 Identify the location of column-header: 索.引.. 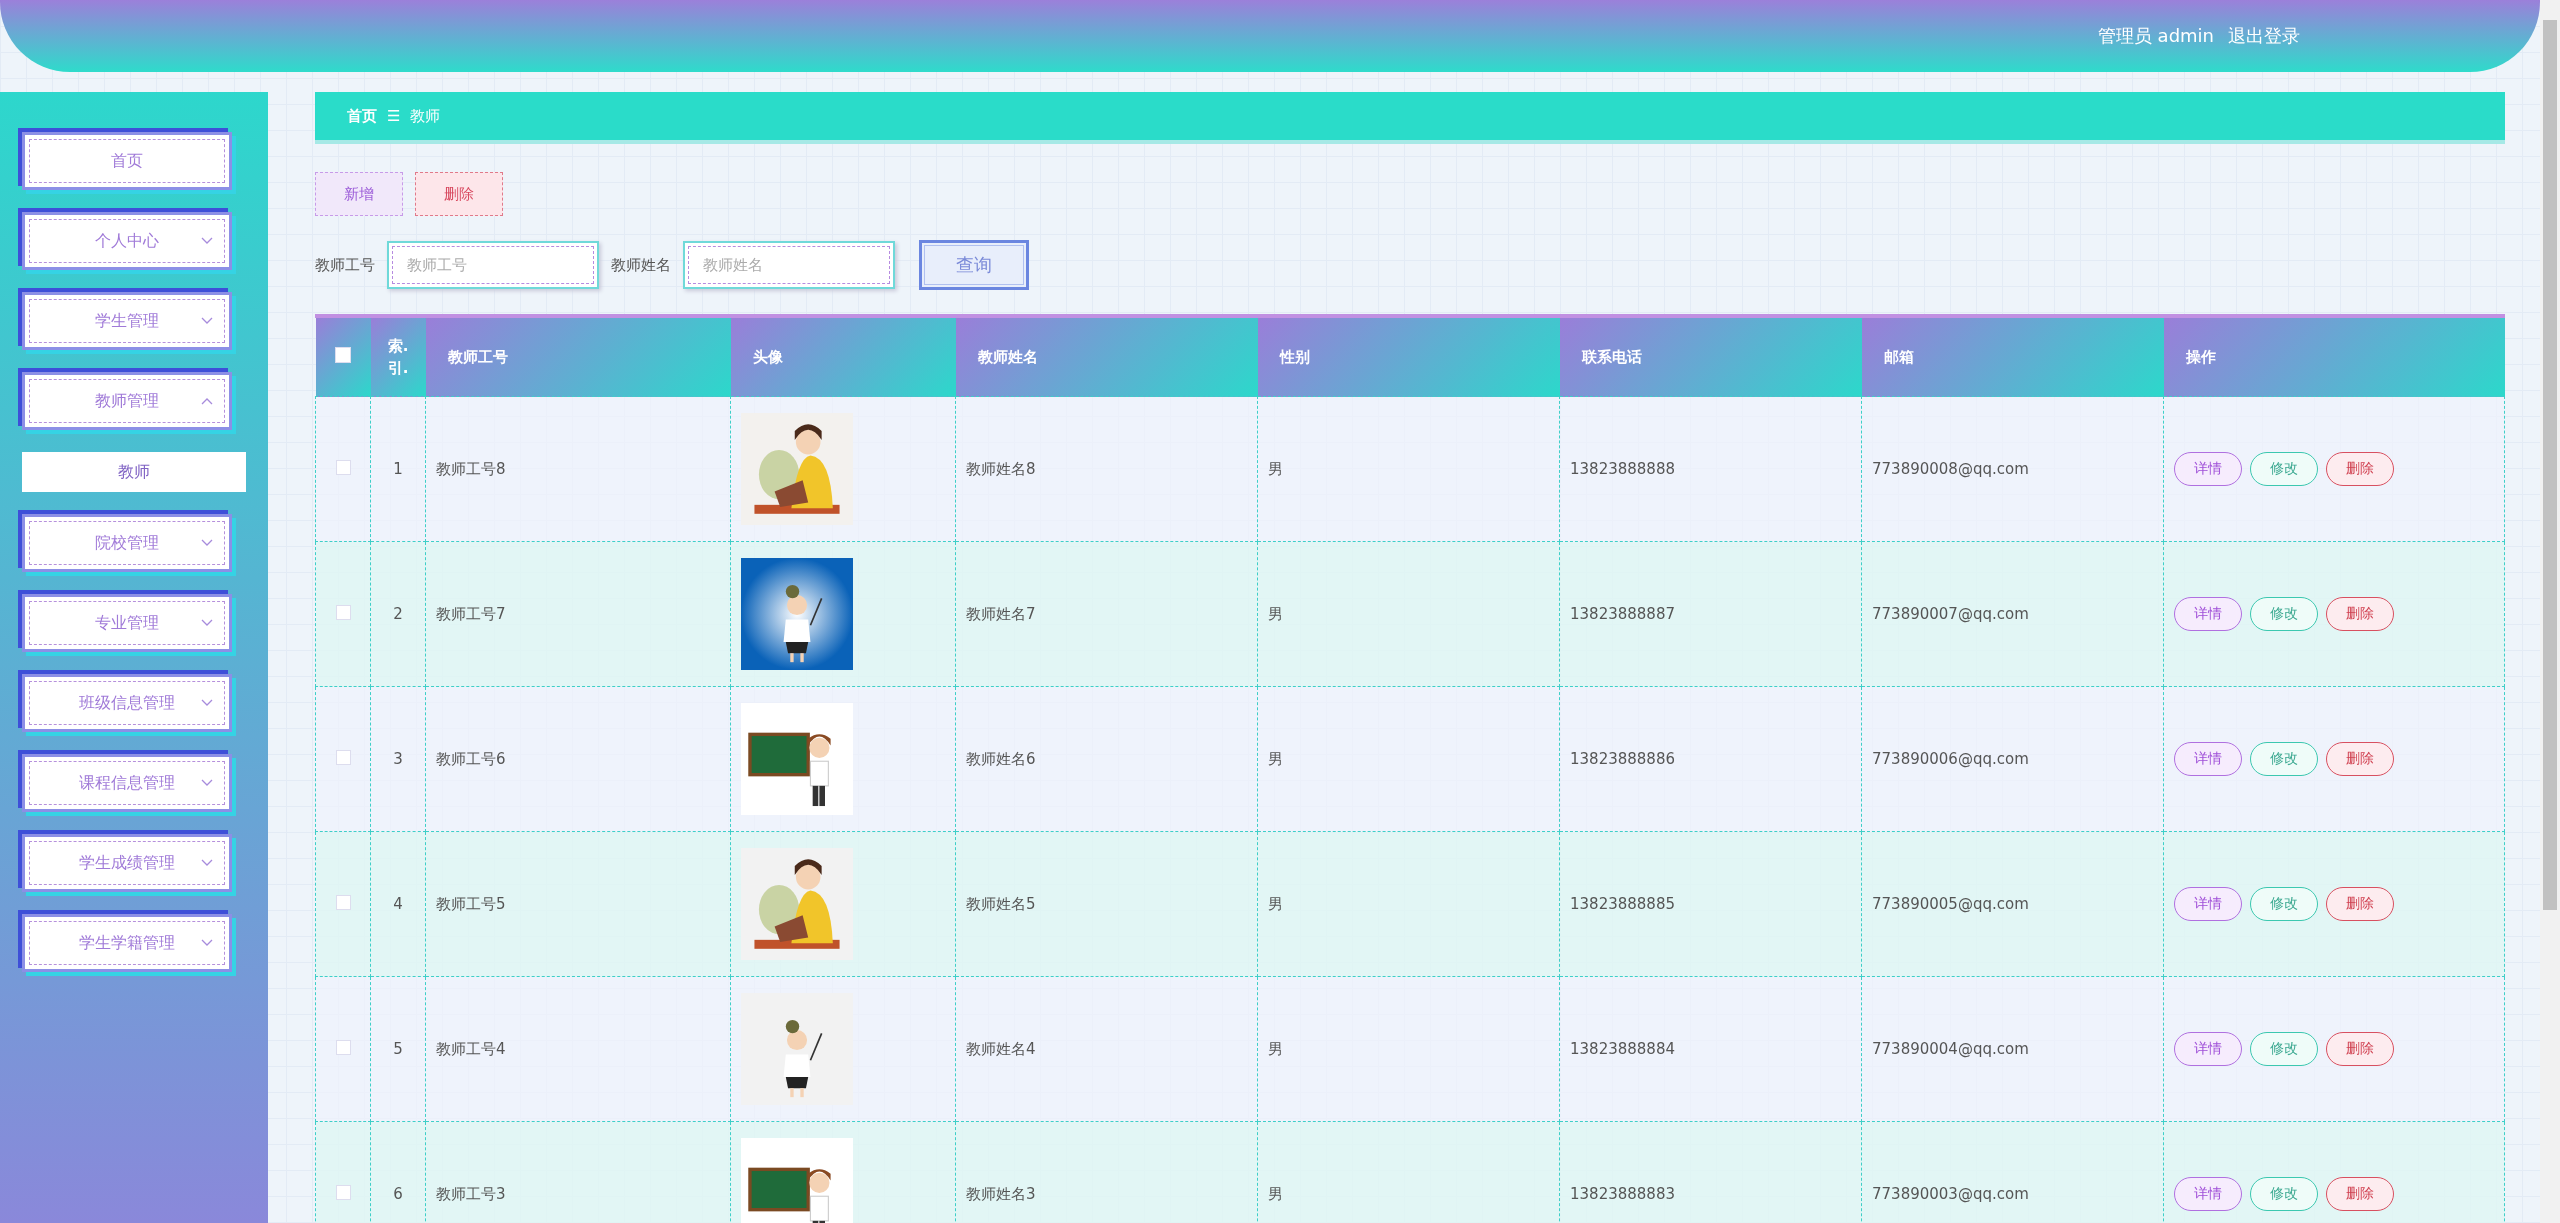
(398, 357).